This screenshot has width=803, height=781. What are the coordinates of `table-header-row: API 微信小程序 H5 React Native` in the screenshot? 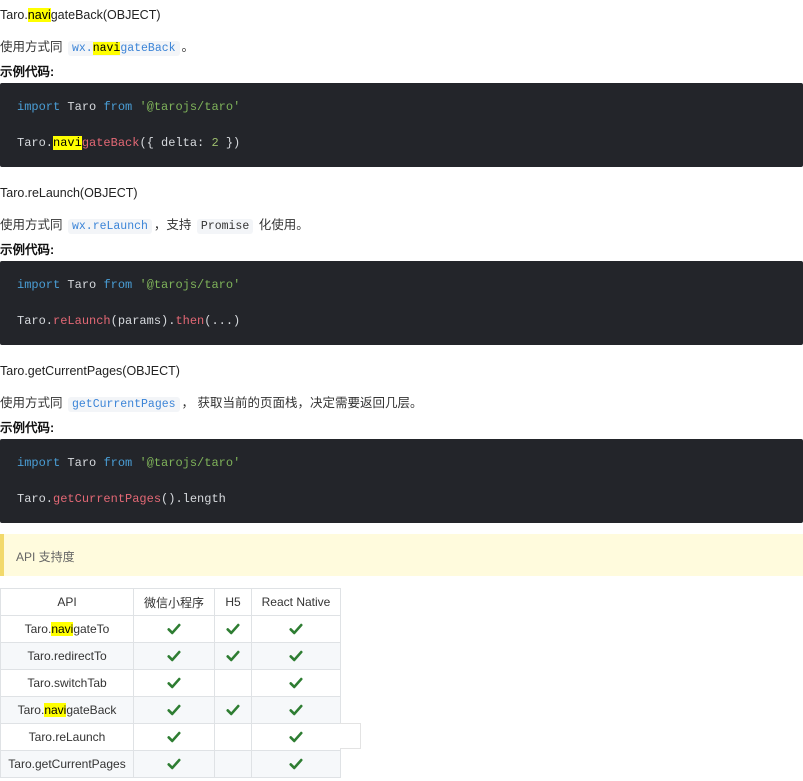 It's located at (170, 602).